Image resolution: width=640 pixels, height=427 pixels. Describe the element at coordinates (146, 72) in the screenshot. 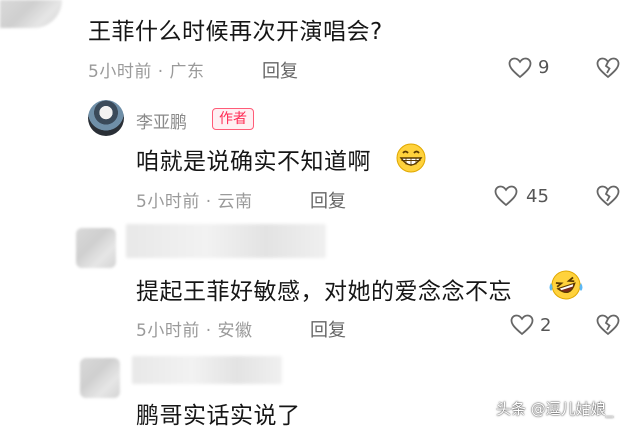

I see `comment-meta: 5小时前 · 广东` at that location.